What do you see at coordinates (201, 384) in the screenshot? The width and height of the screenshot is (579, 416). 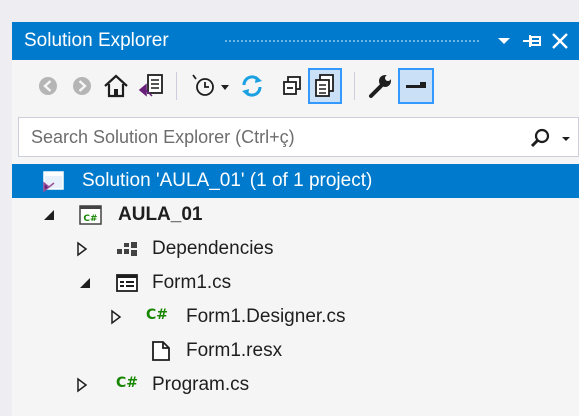 I see `program-label: Program.cs` at bounding box center [201, 384].